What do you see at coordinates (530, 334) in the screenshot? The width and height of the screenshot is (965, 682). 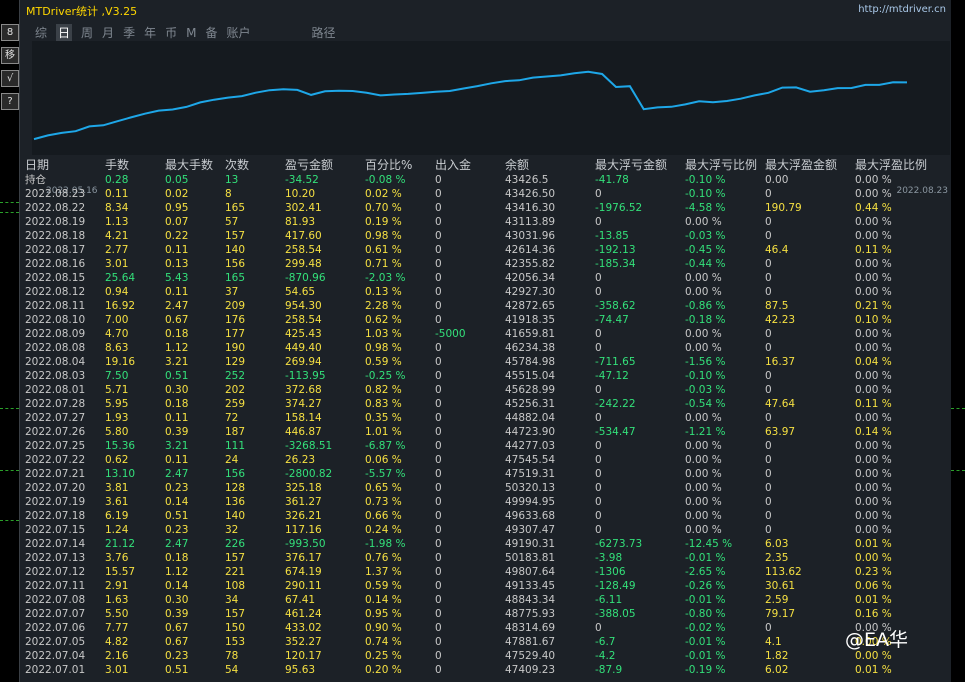 I see `table-cell: 41659.81` at bounding box center [530, 334].